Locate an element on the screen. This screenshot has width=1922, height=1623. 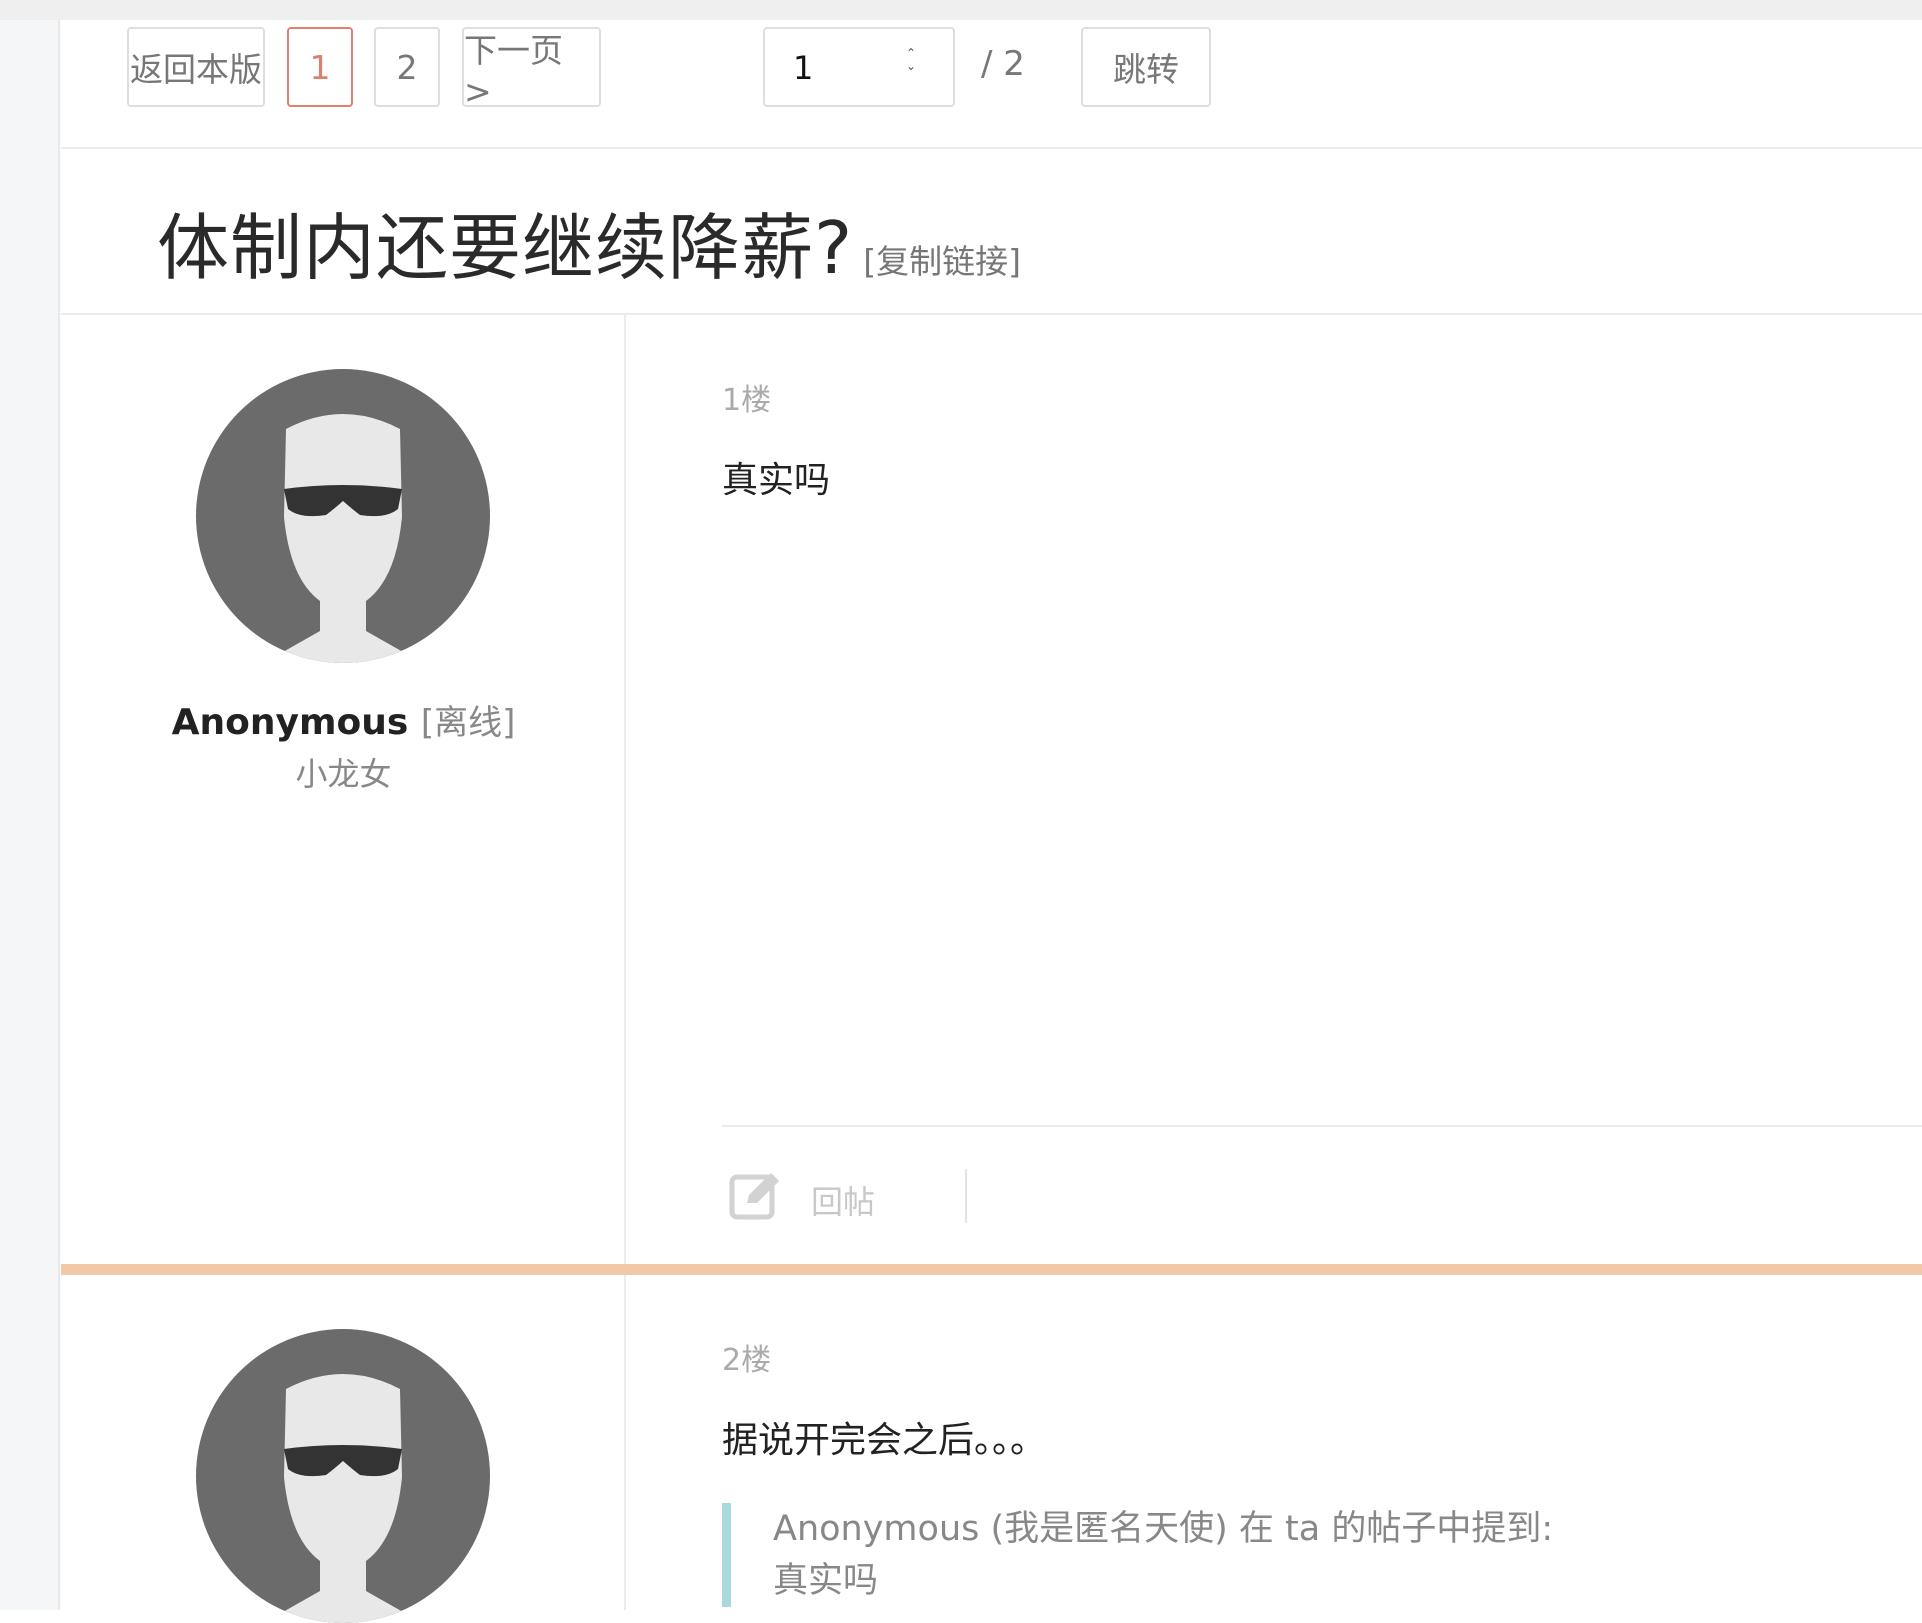
quote-header: Anonymous (我是匿名天使) 在 ta 的帖子中提到: is located at coordinates (1163, 1529).